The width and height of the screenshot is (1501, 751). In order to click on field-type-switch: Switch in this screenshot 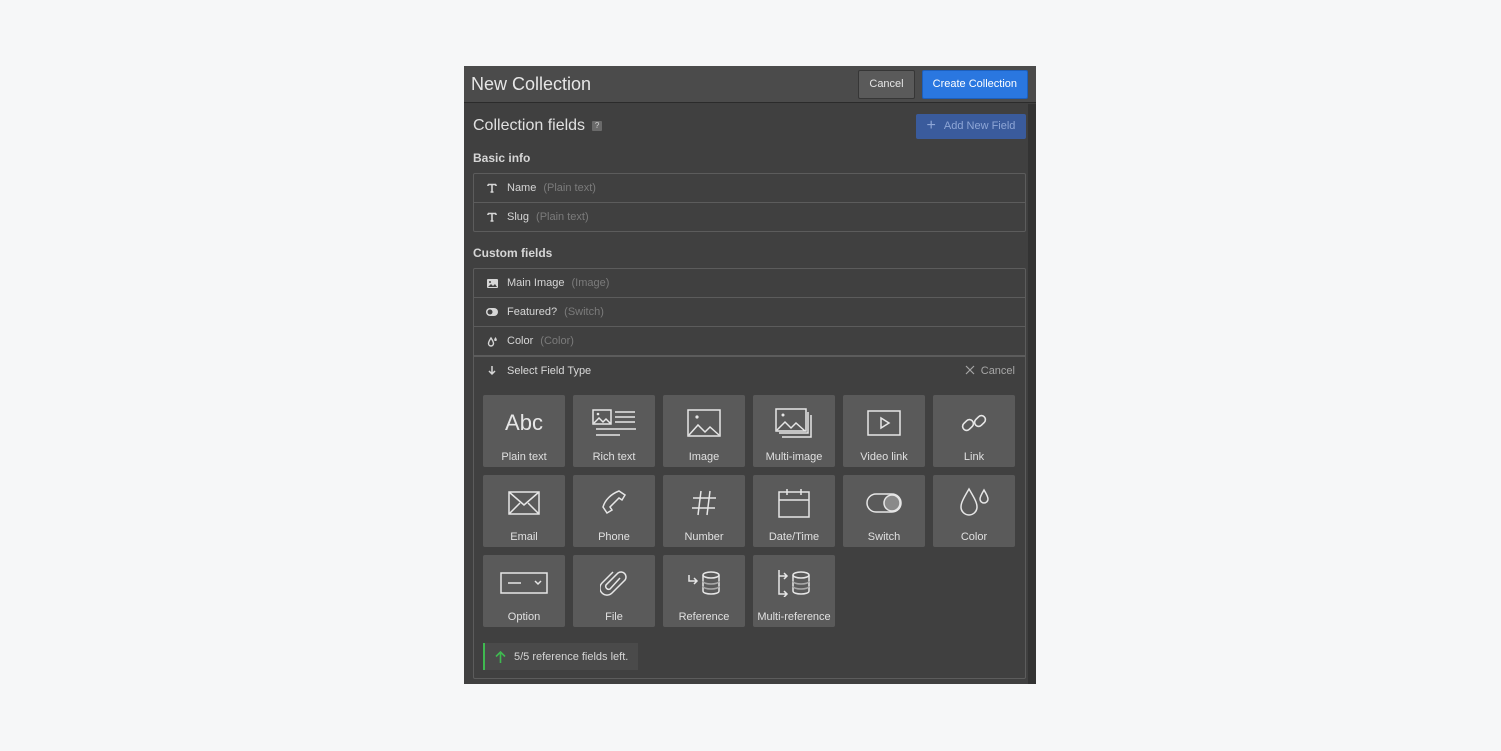, I will do `click(884, 511)`.